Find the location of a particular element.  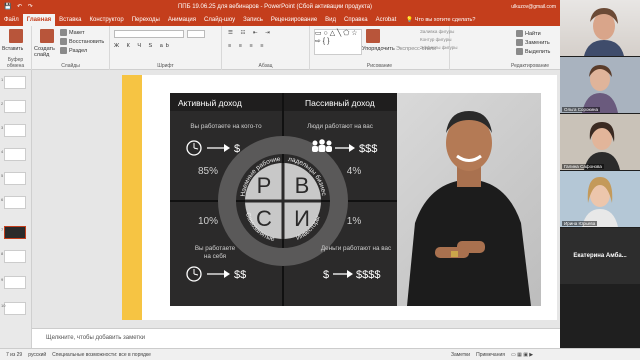

slide-thumbnail: 2 is located at coordinates (13, 106).